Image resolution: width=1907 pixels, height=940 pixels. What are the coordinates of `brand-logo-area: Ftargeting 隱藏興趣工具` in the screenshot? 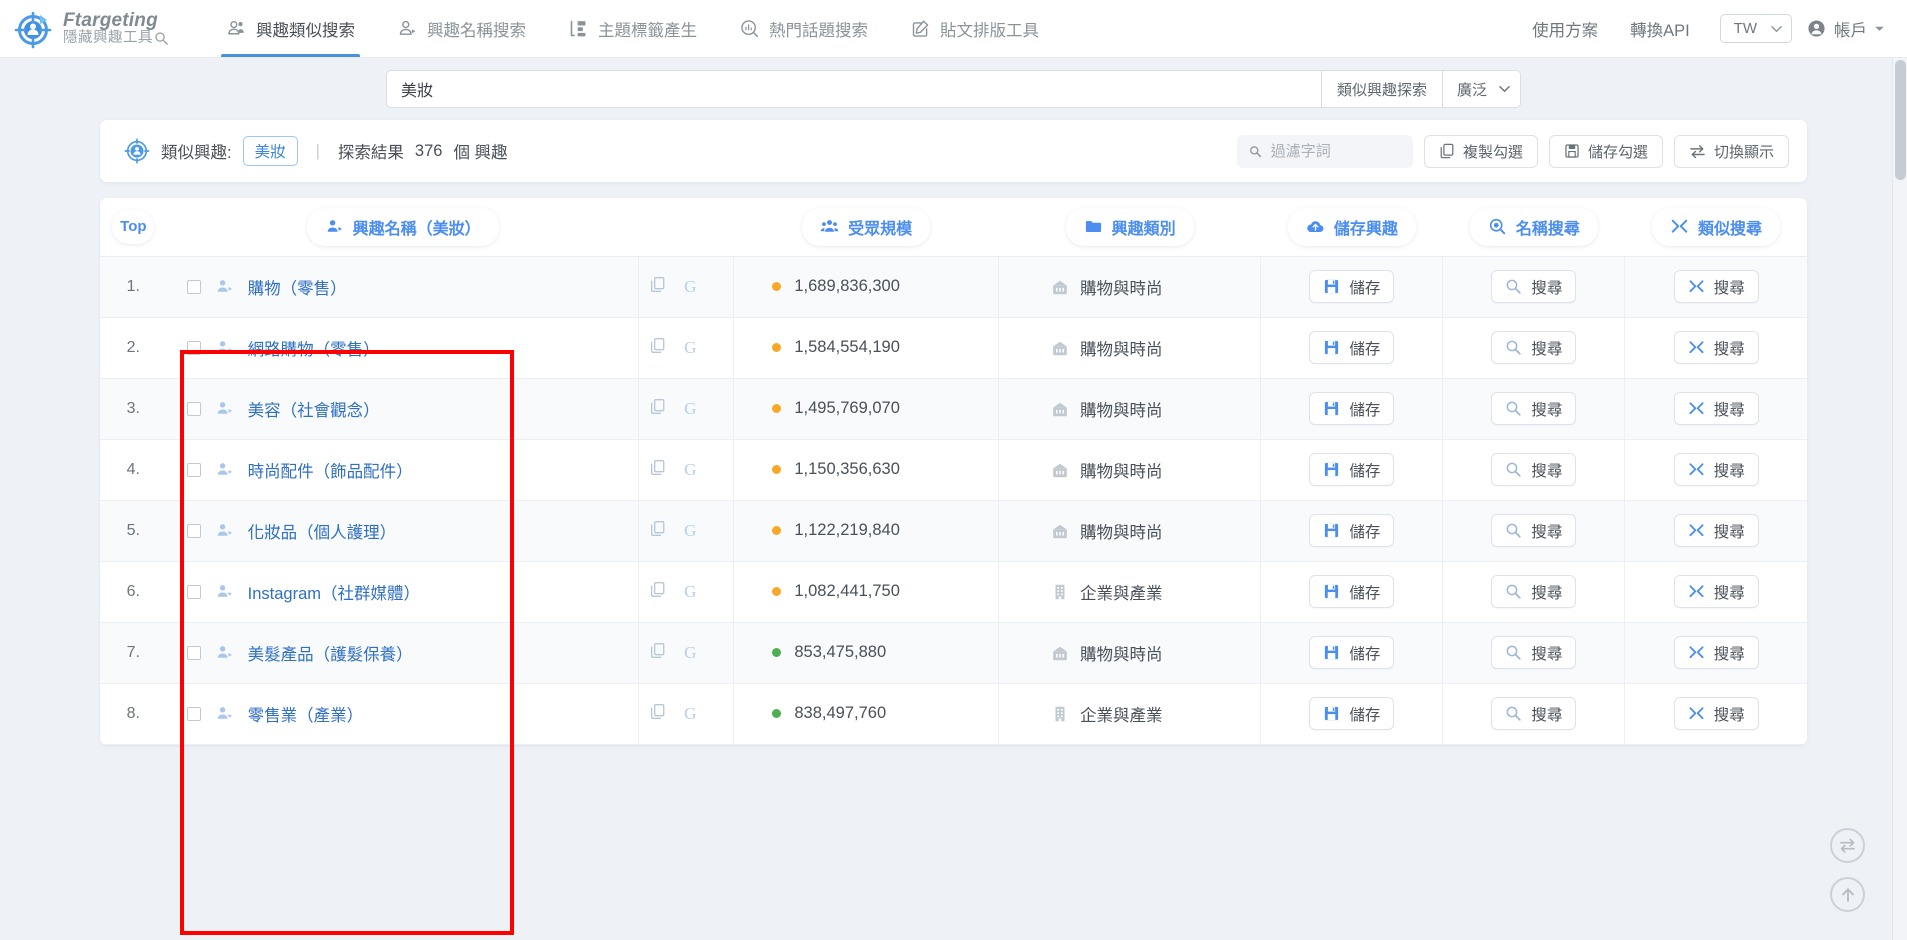 It's located at (91, 29).